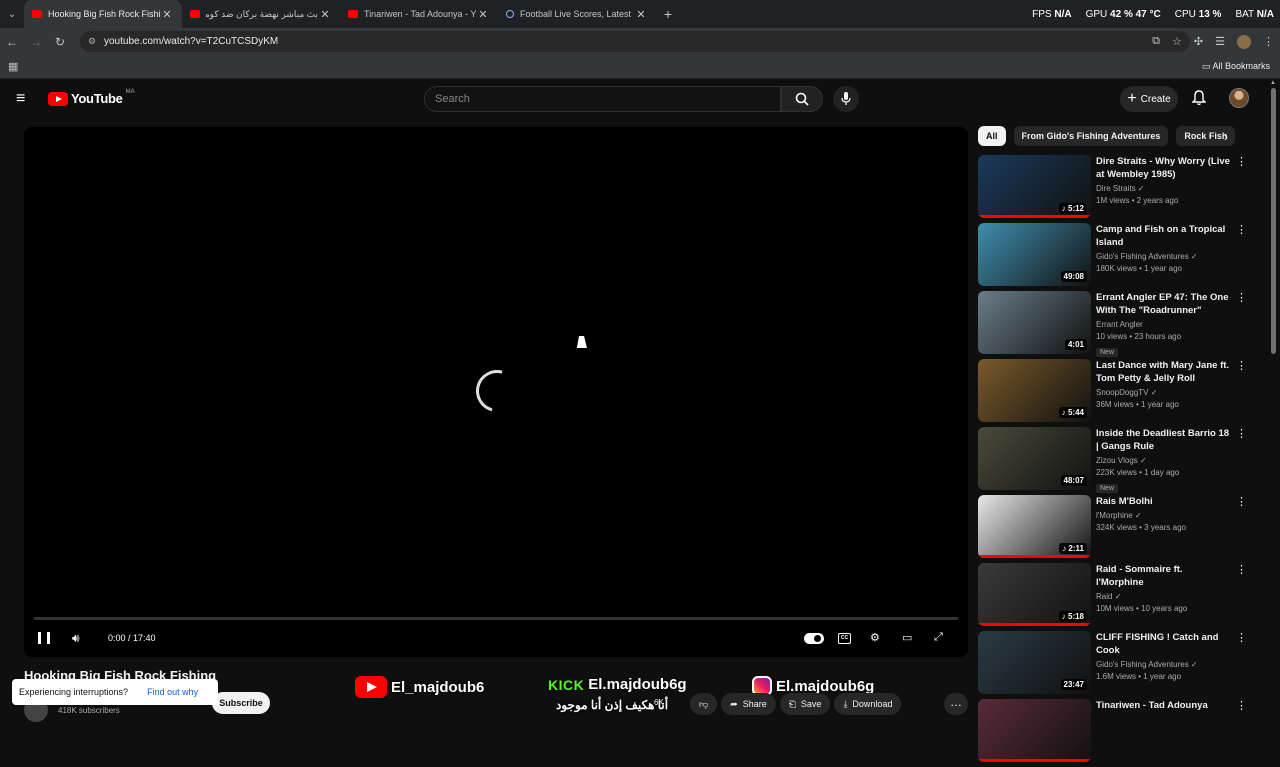 Image resolution: width=1280 pixels, height=767 pixels. What do you see at coordinates (1236, 66) in the screenshot?
I see `all-bookmarks-button: ▭ All Bookmarks` at bounding box center [1236, 66].